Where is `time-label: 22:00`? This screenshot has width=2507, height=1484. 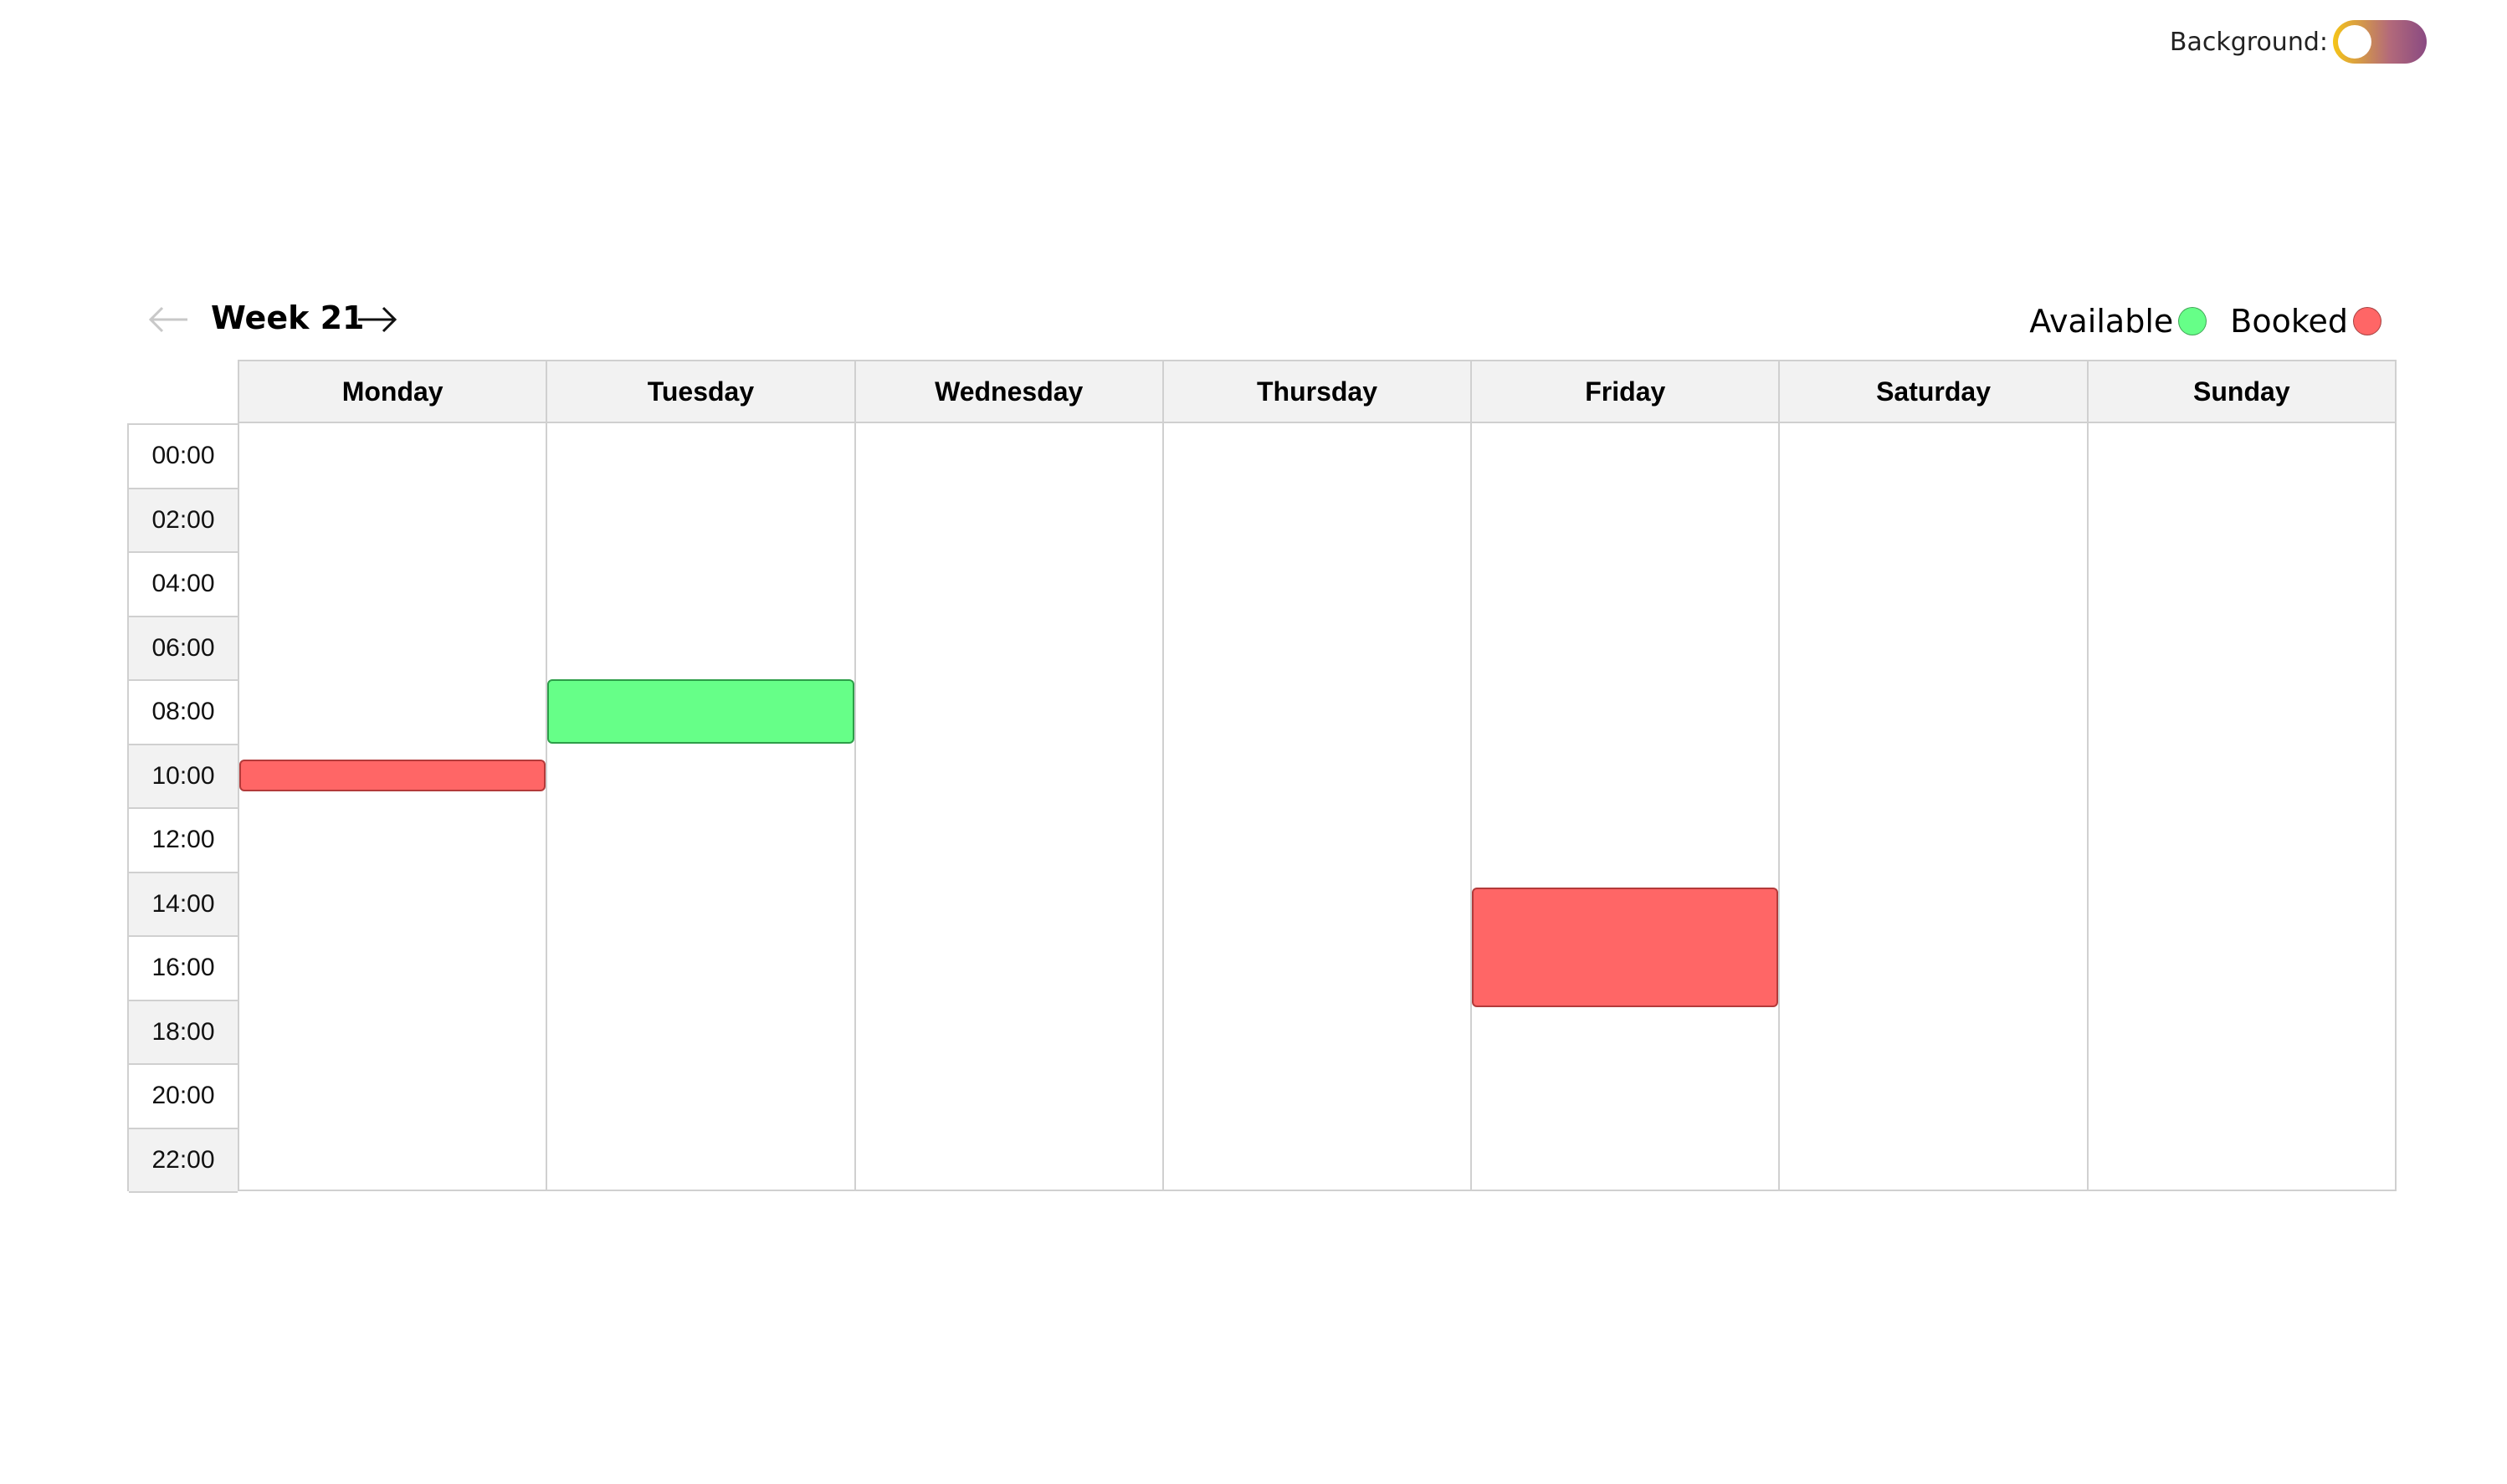
time-label: 22:00 is located at coordinates (183, 1160).